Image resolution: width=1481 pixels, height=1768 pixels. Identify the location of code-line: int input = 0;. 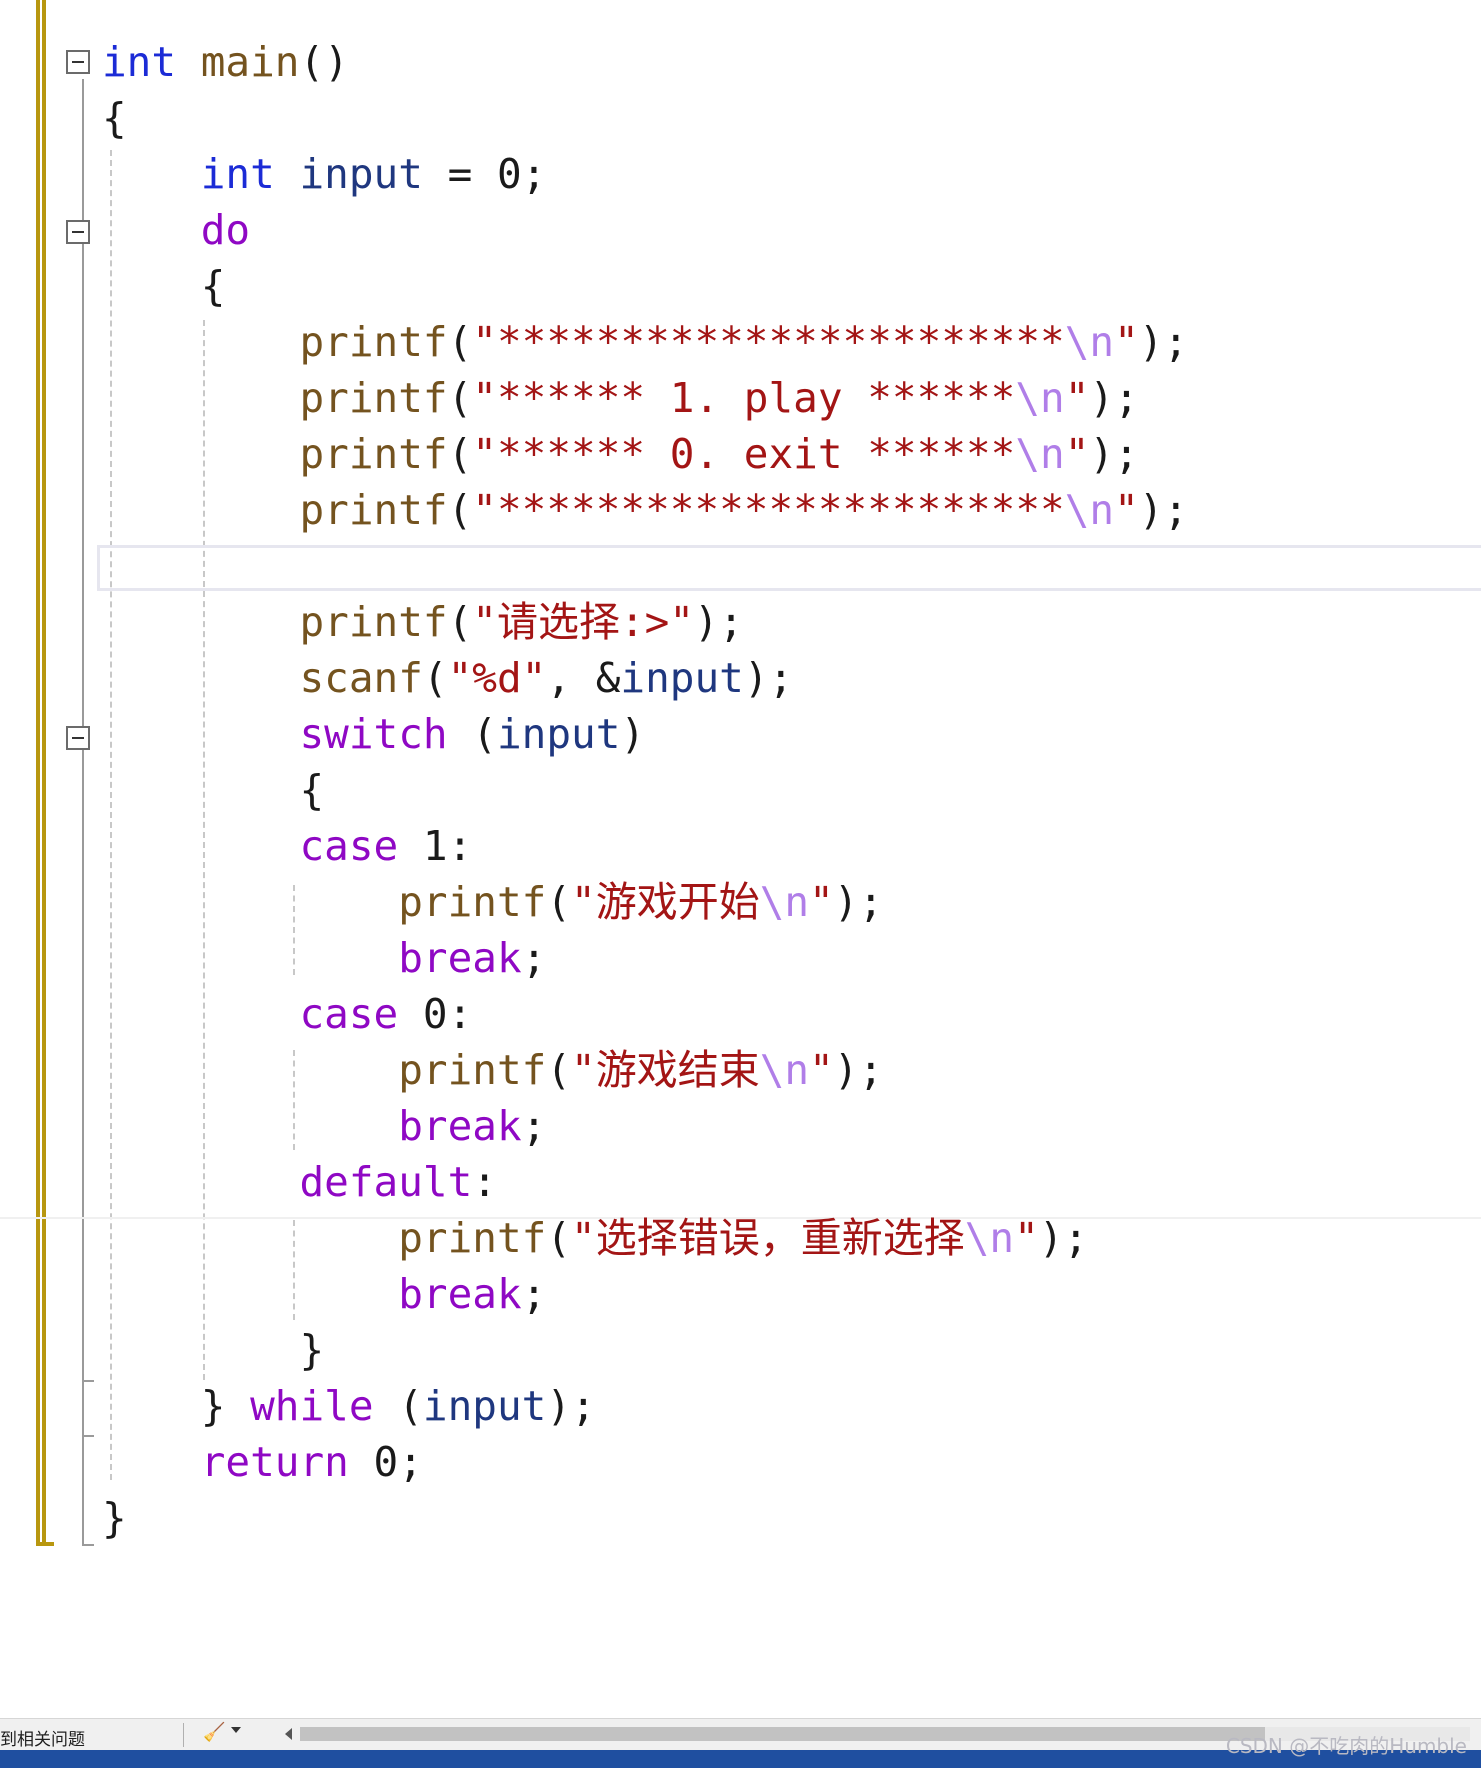
(324, 174).